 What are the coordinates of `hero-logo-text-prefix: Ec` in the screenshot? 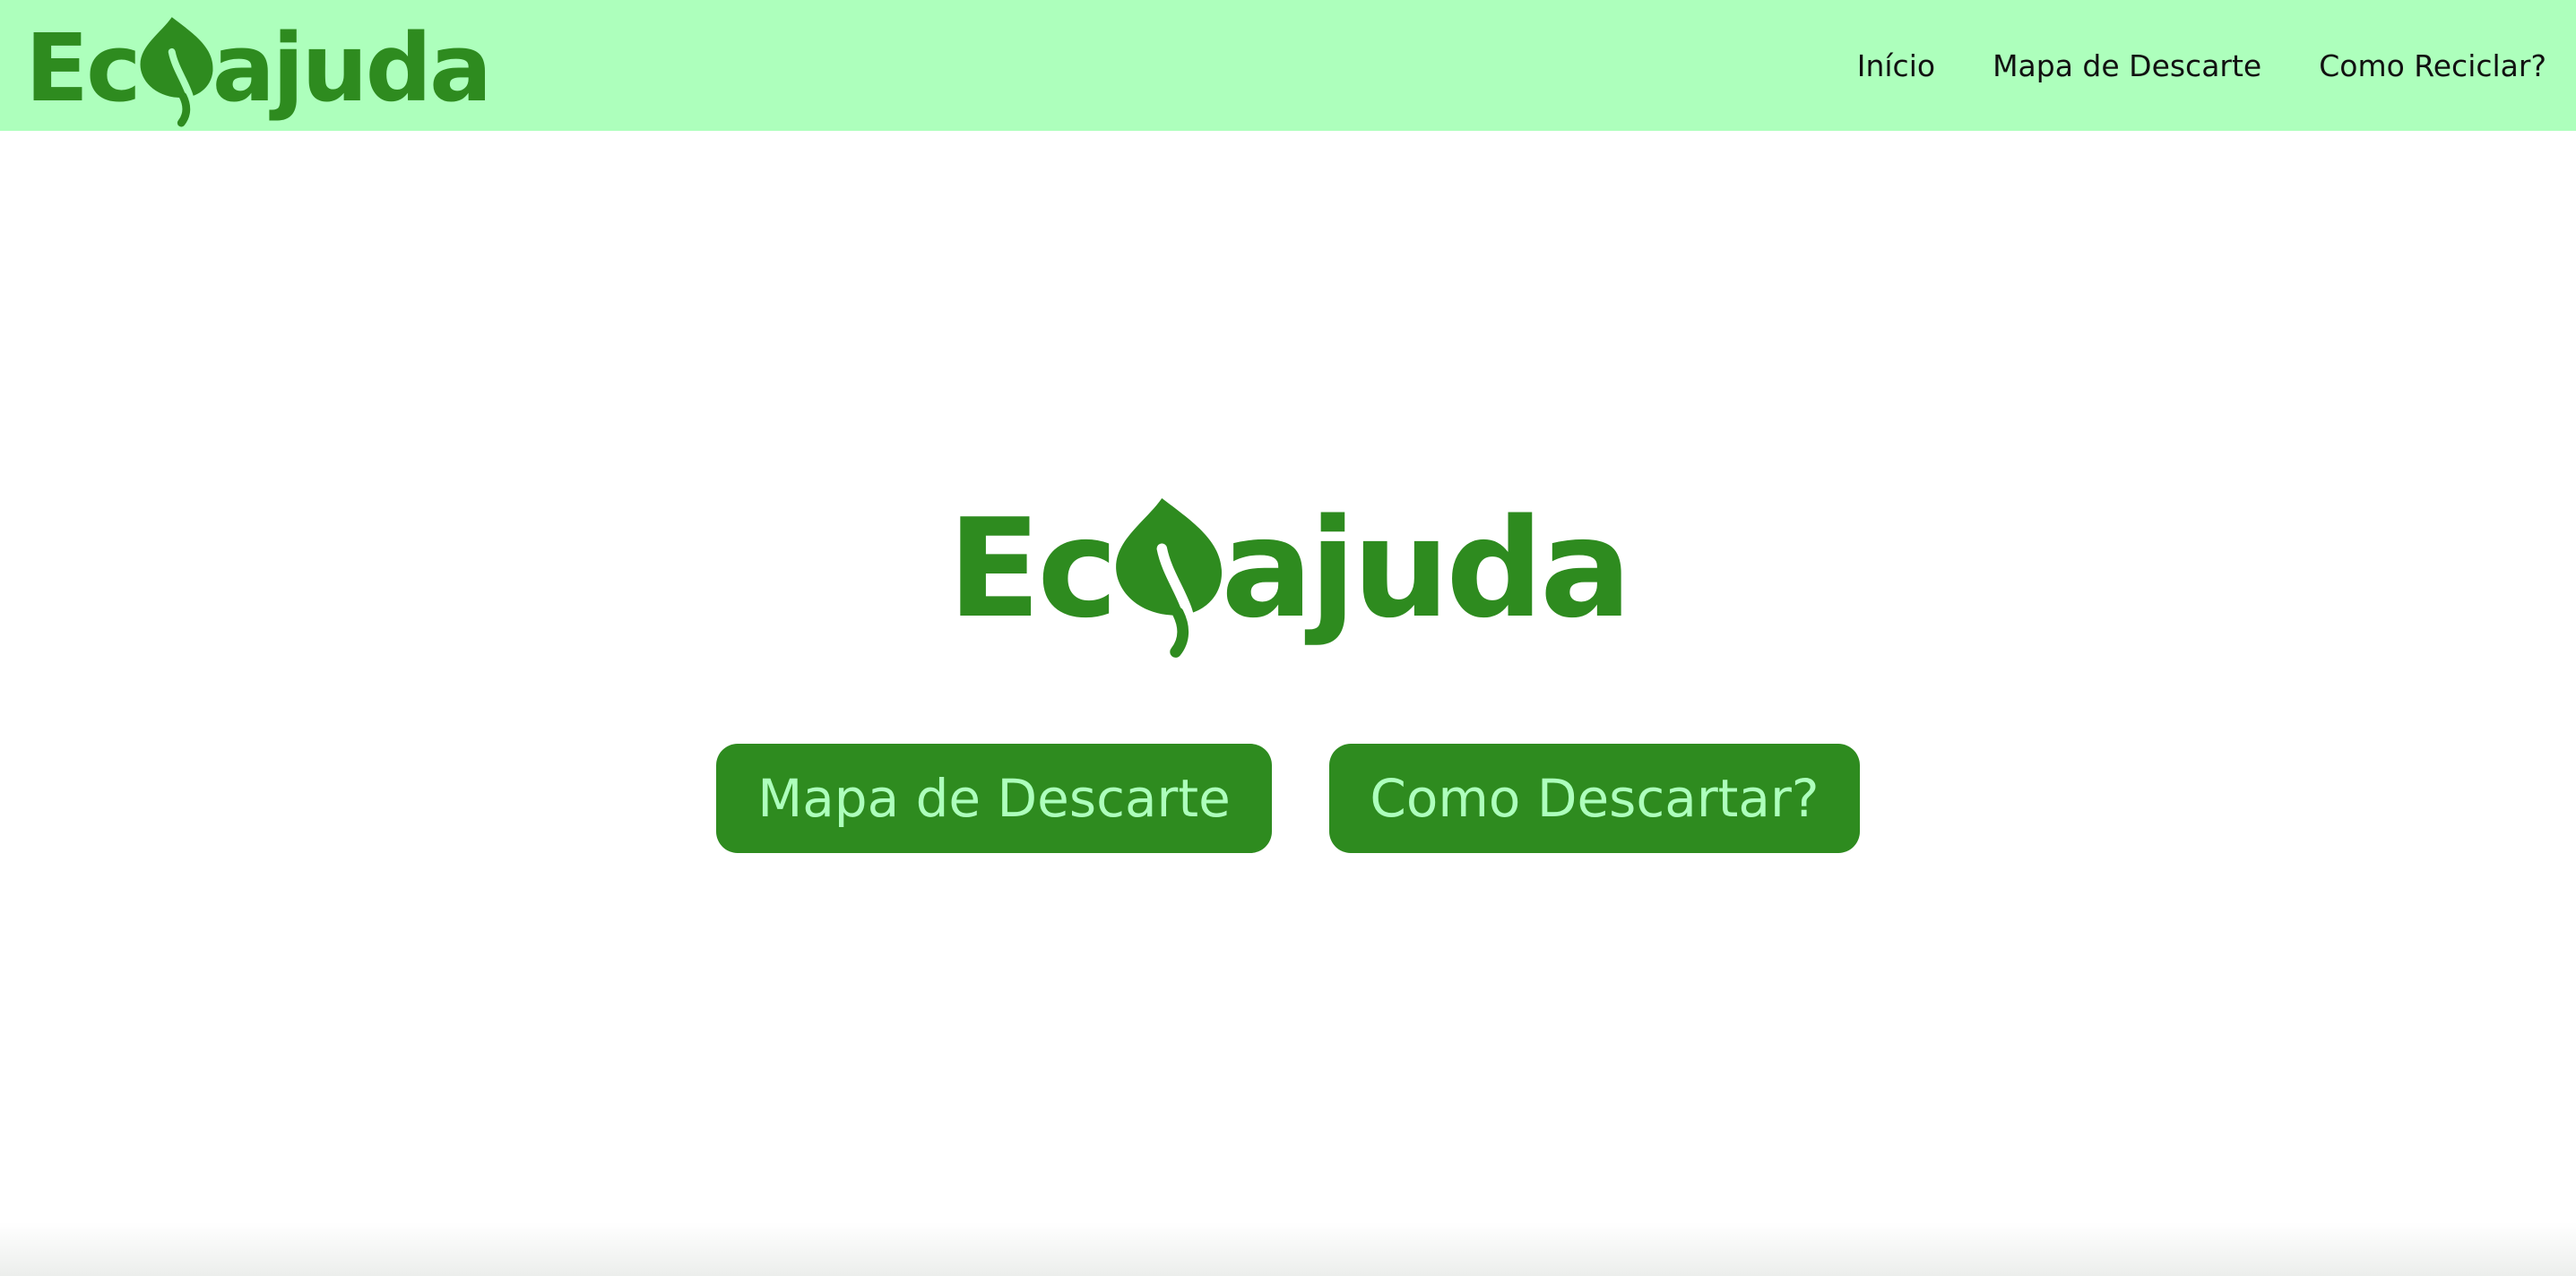 It's located at (1032, 569).